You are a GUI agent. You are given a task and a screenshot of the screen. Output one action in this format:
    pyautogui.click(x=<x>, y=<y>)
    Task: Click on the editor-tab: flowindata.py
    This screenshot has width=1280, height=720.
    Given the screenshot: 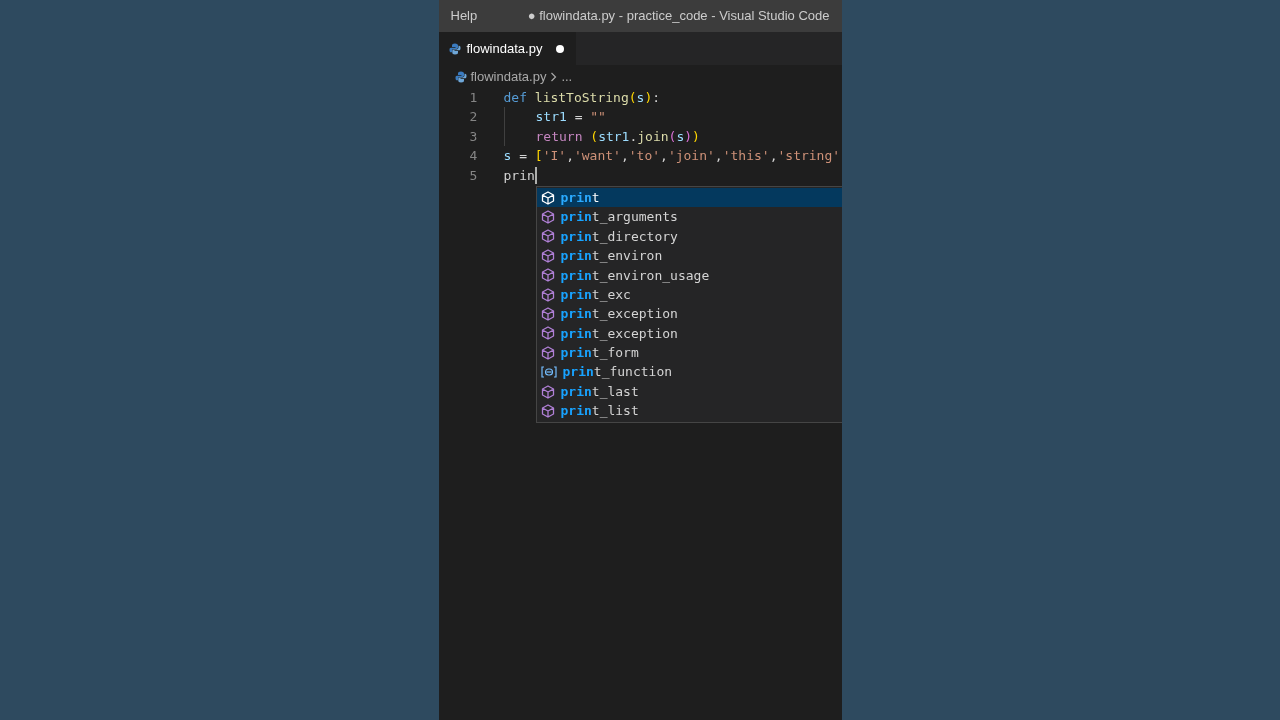 What is the action you would take?
    pyautogui.click(x=507, y=48)
    